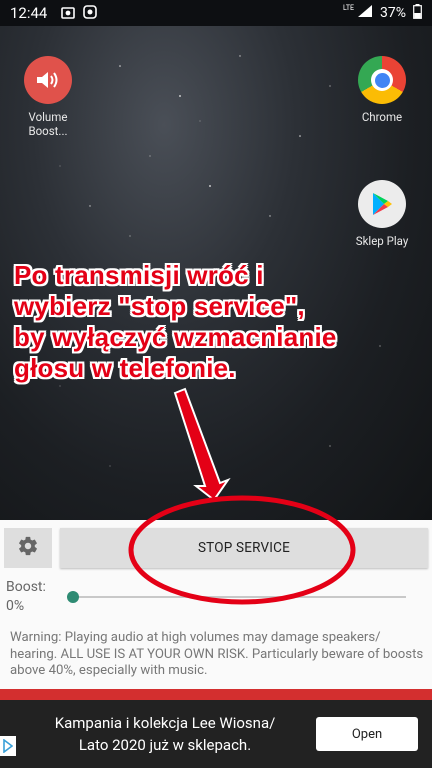  What do you see at coordinates (139, 275) in the screenshot?
I see `annotation-line: Po transmisji wróć i` at bounding box center [139, 275].